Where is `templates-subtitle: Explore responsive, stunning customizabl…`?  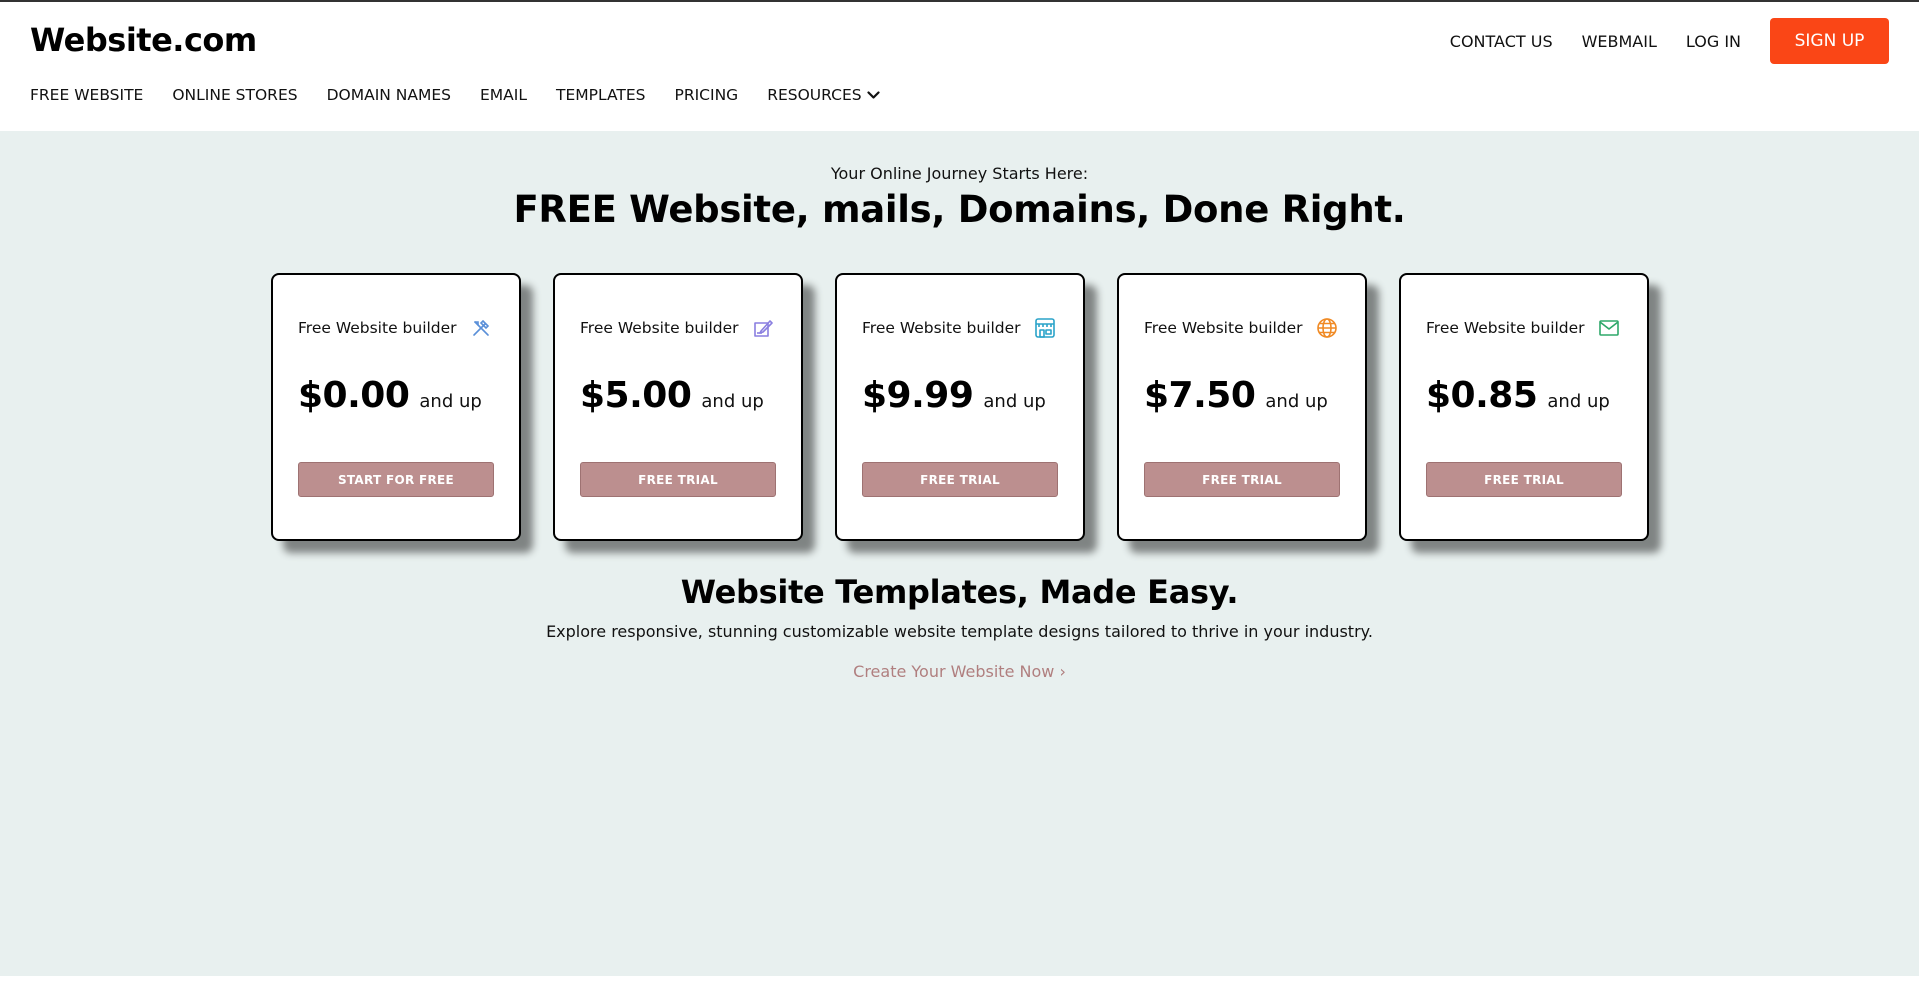 templates-subtitle: Explore responsive, stunning customizabl… is located at coordinates (959, 631).